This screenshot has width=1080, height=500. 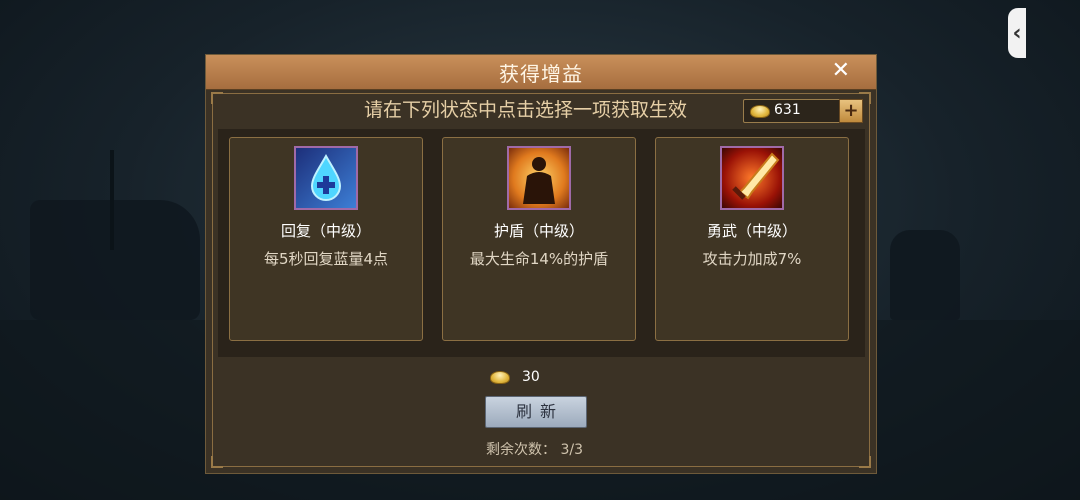 I want to click on refresh-button: 刷新, so click(x=536, y=412).